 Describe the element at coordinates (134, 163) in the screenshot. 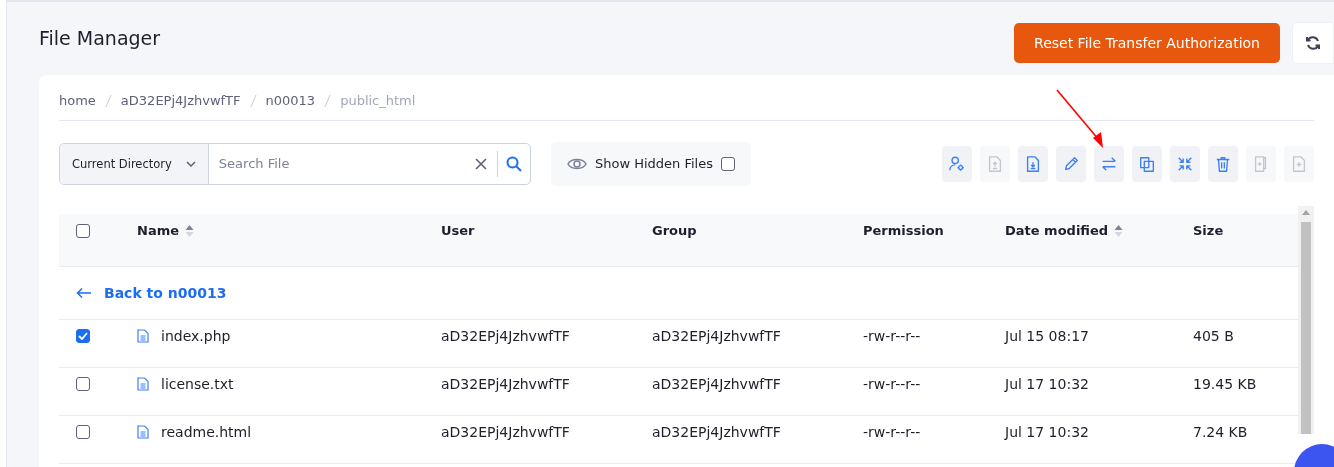

I see `scope-dropdown: Current Directory` at that location.